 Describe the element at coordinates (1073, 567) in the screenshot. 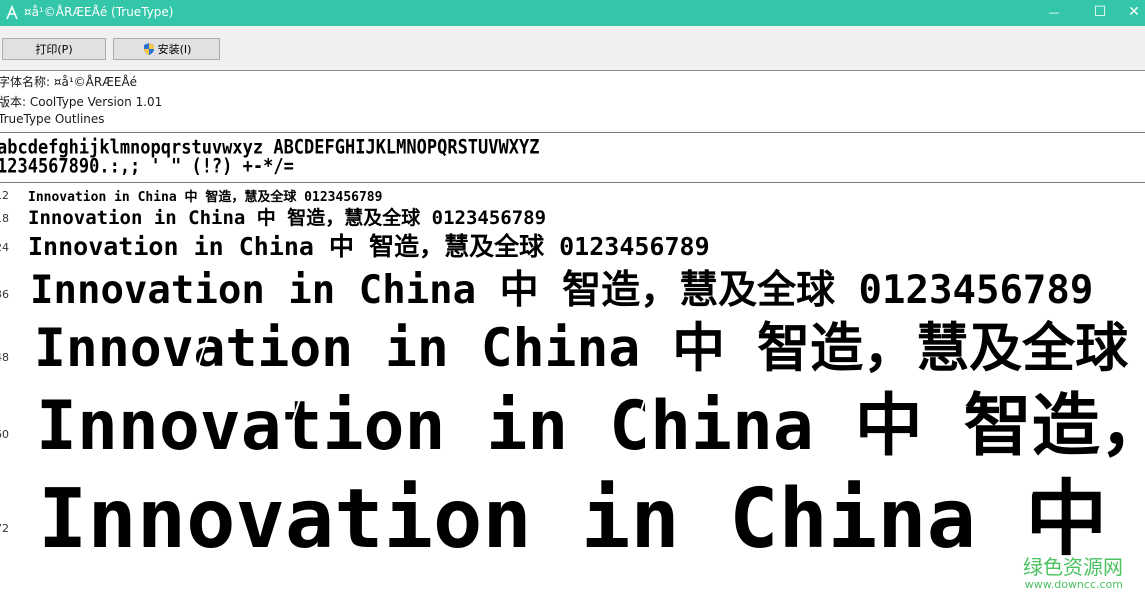

I see `watermark-logo-text: 绿色资源网` at that location.